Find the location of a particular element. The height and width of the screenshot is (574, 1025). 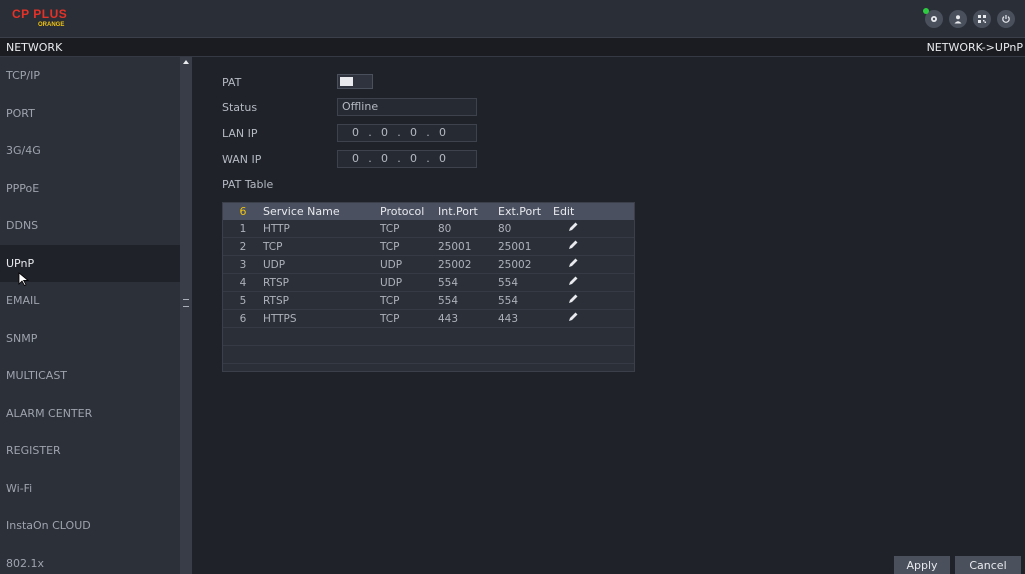

row-int-port: 443 is located at coordinates (448, 318).